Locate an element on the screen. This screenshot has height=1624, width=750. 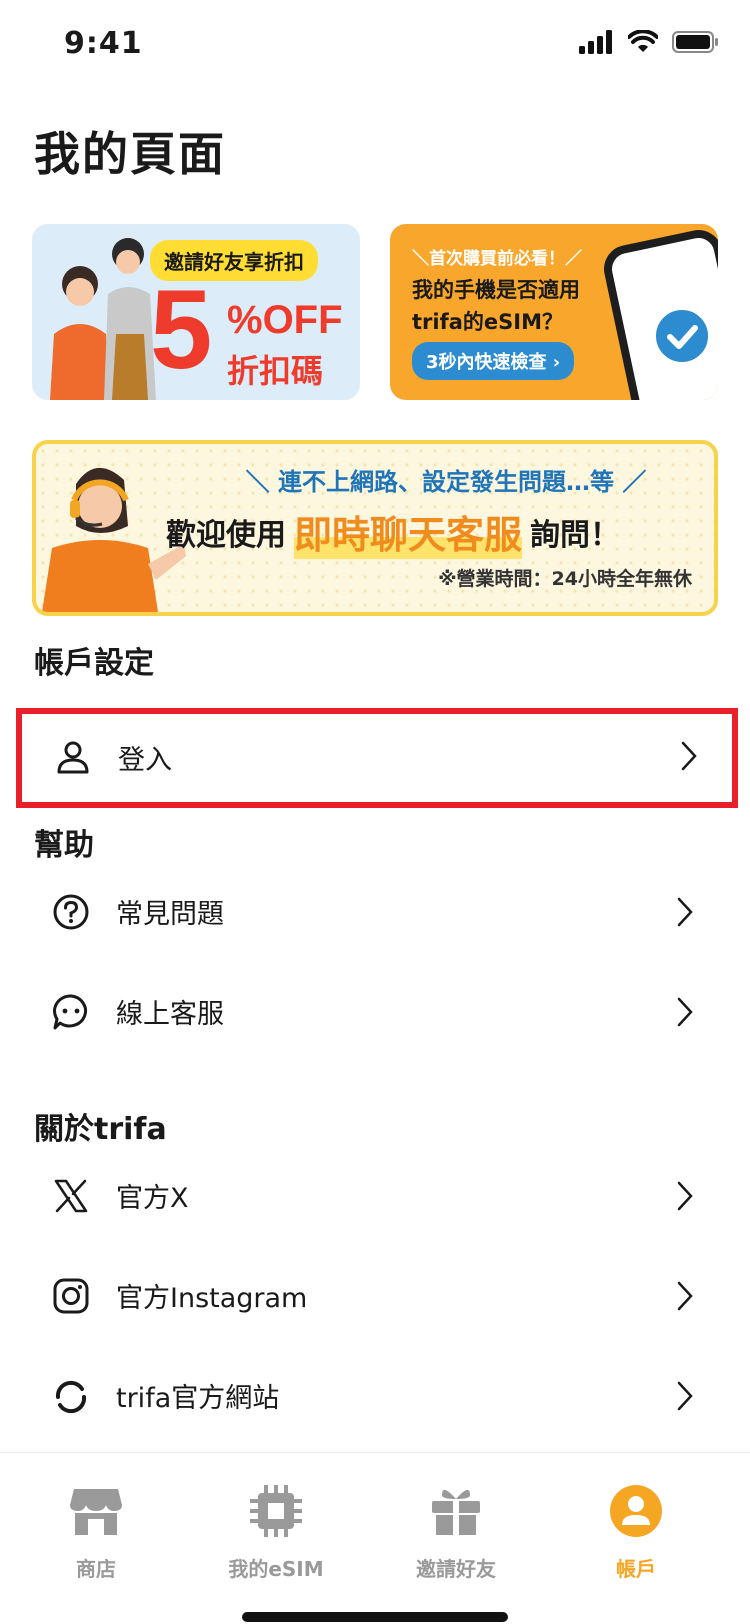
tab-invite-friends: 邀請好友 is located at coordinates (456, 1532).